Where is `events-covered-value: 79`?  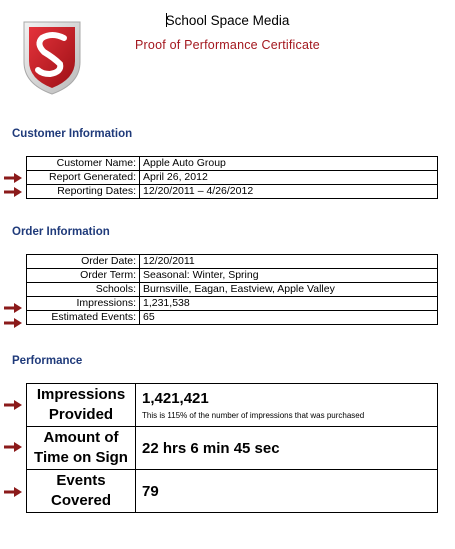 events-covered-value: 79 is located at coordinates (150, 491).